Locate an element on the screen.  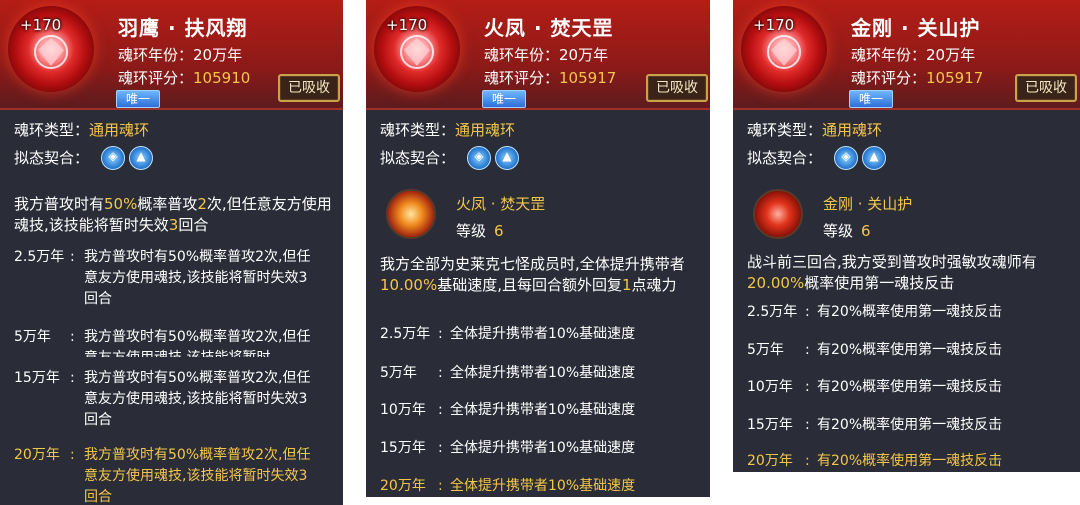
level-row: 5万年:我方普攻时有50%概率普攻2次,但任意友方使用魂技,该技能将暂时 is located at coordinates (162, 343).